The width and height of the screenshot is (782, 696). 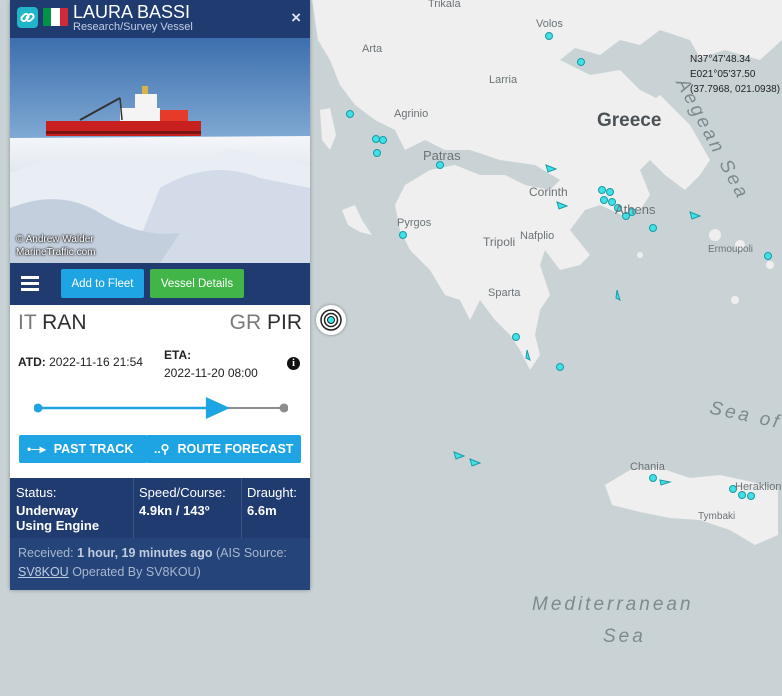 I want to click on map-label-trikala: Trikala, so click(x=444, y=5).